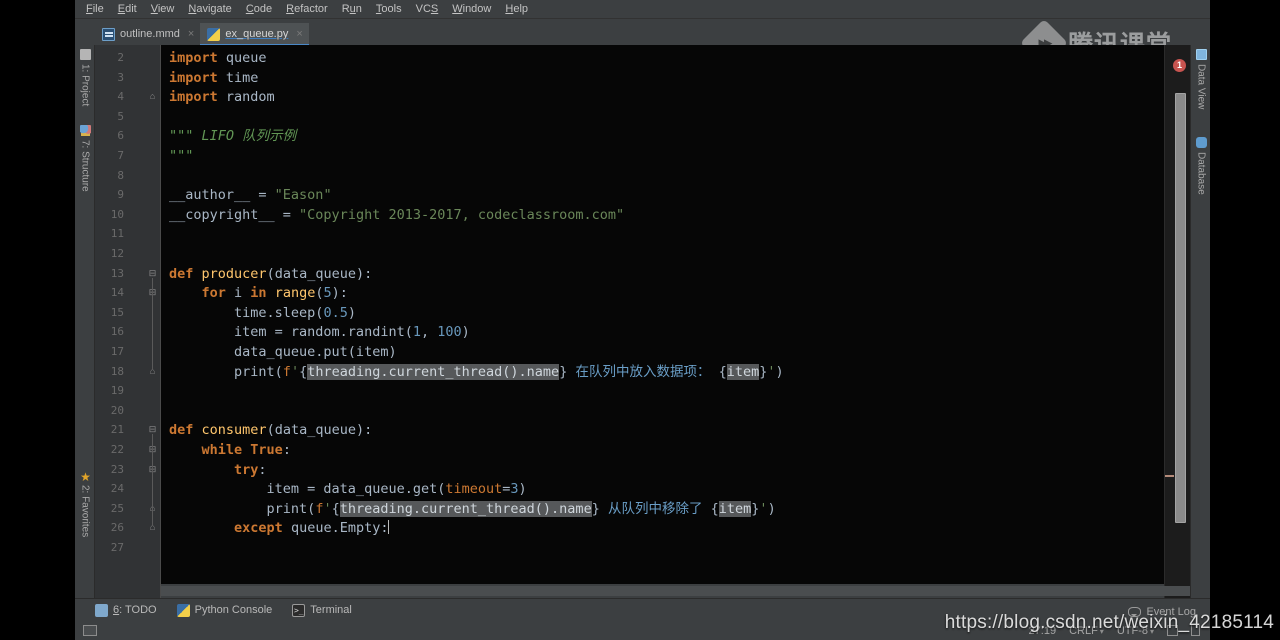  What do you see at coordinates (117, 351) in the screenshot?
I see `line-number: 17` at bounding box center [117, 351].